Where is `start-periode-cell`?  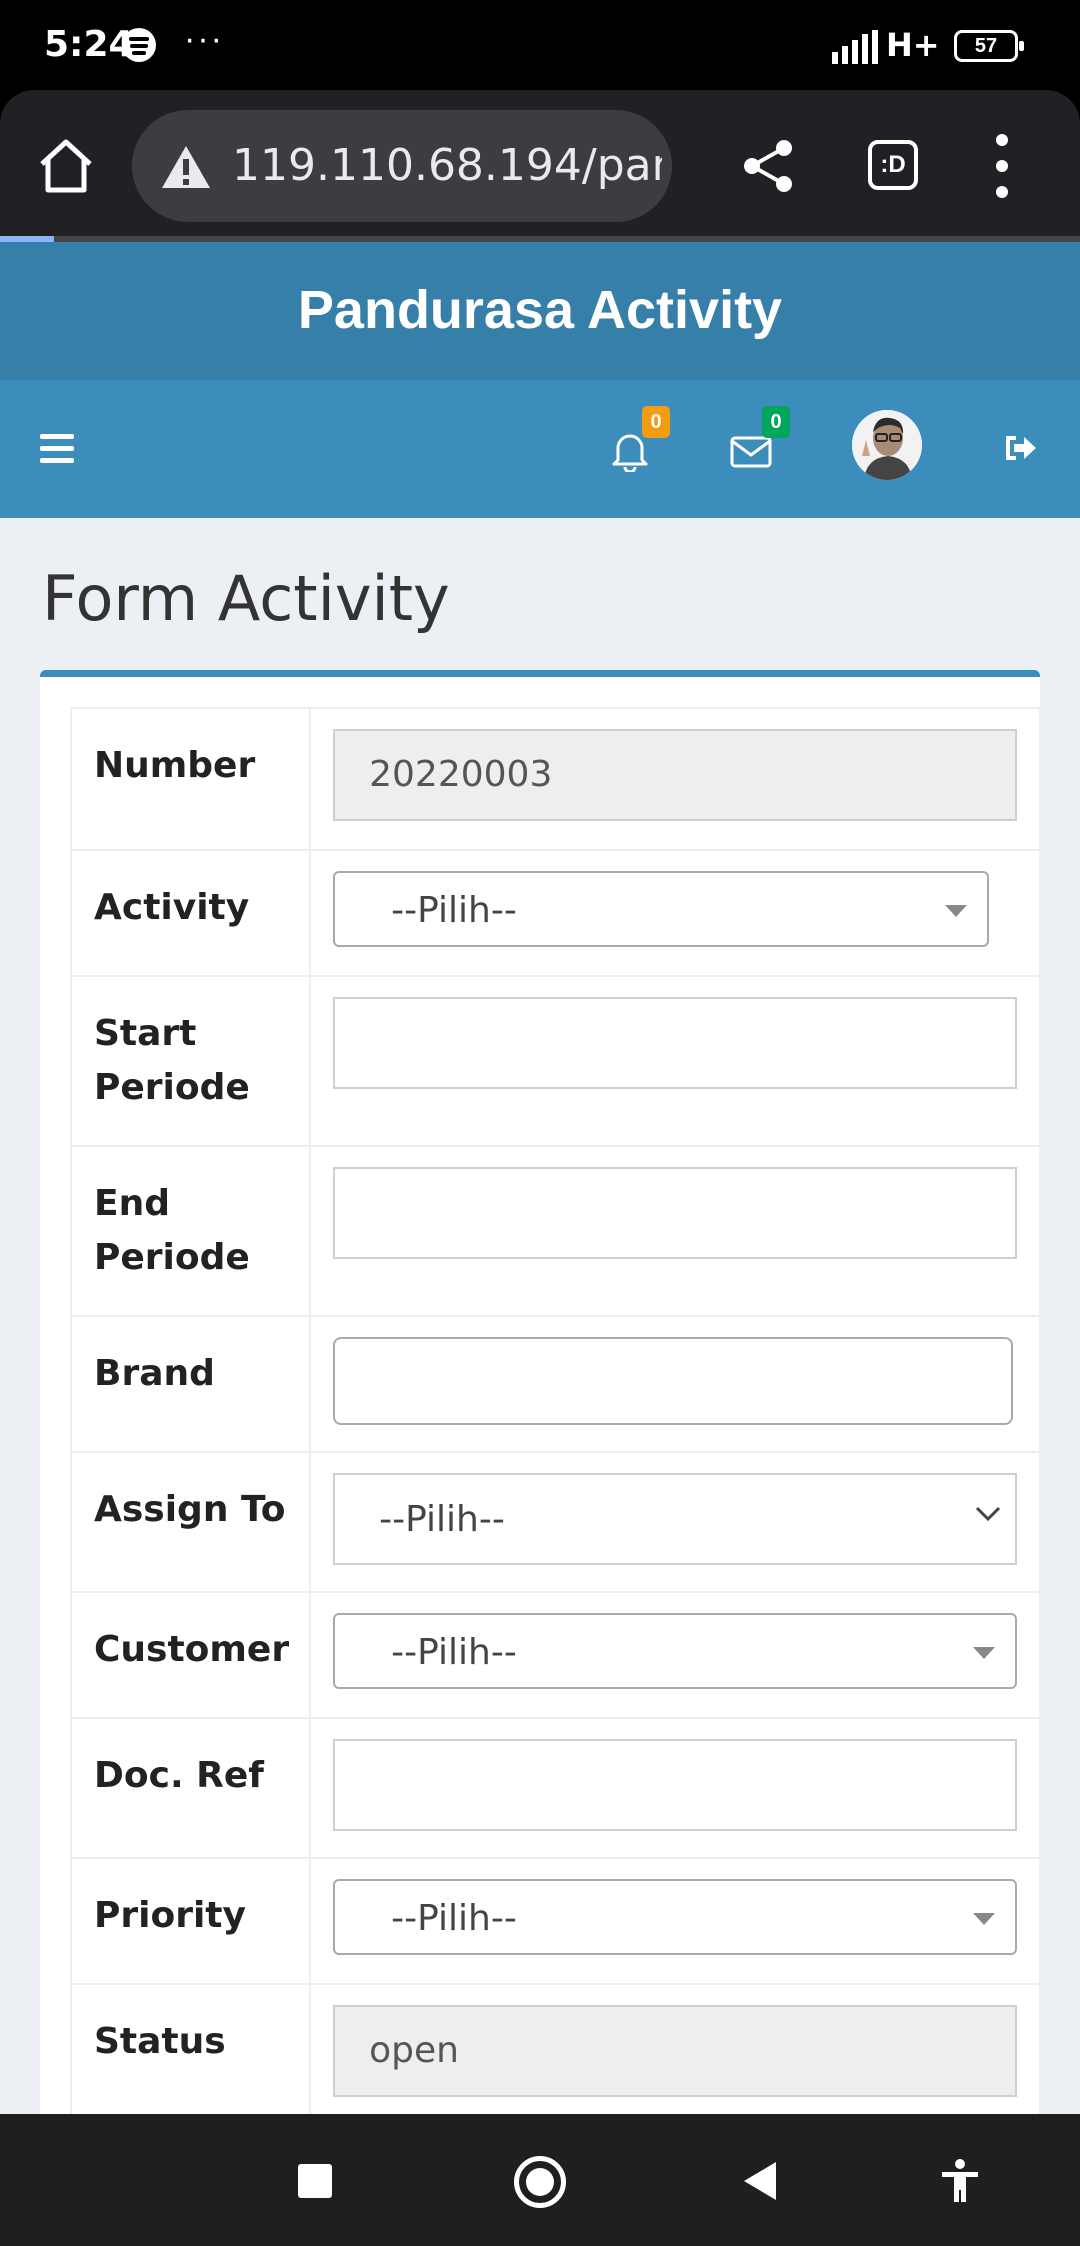
start-periode-cell is located at coordinates (675, 1061).